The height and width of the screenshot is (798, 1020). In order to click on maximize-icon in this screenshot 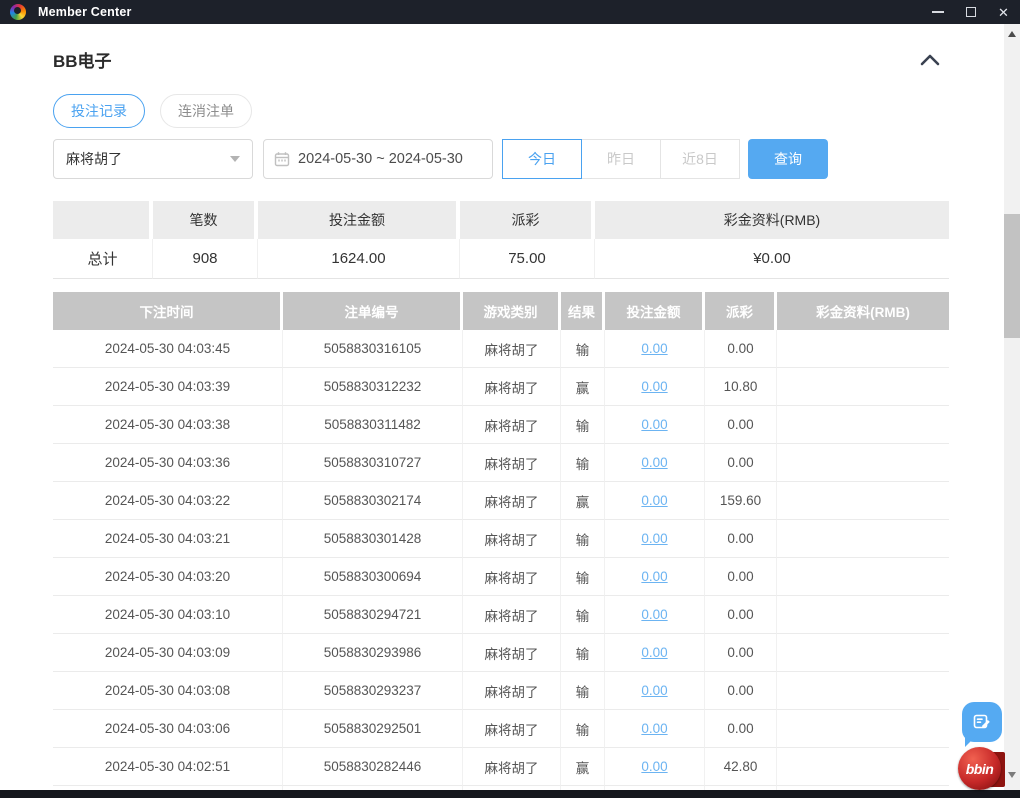, I will do `click(970, 12)`.